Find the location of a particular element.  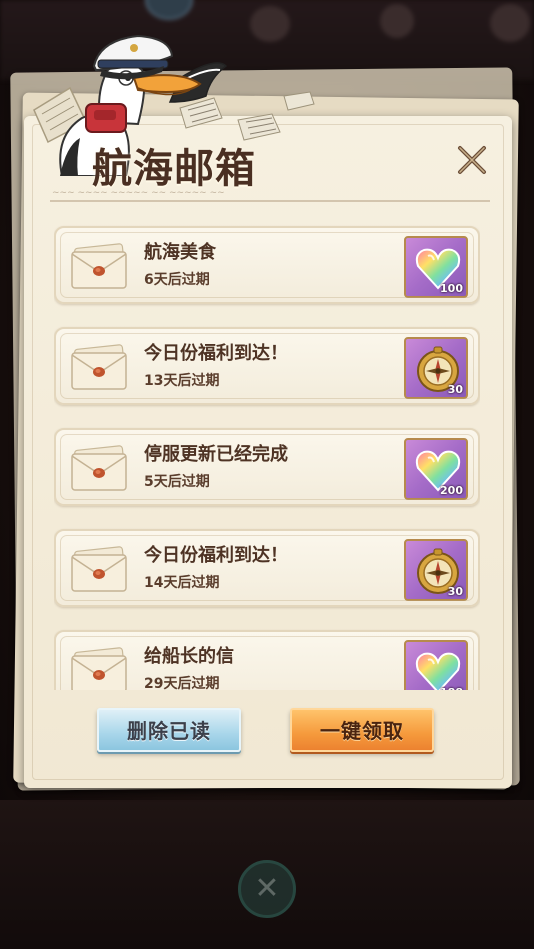

background-avatar-icon is located at coordinates (169, 10).